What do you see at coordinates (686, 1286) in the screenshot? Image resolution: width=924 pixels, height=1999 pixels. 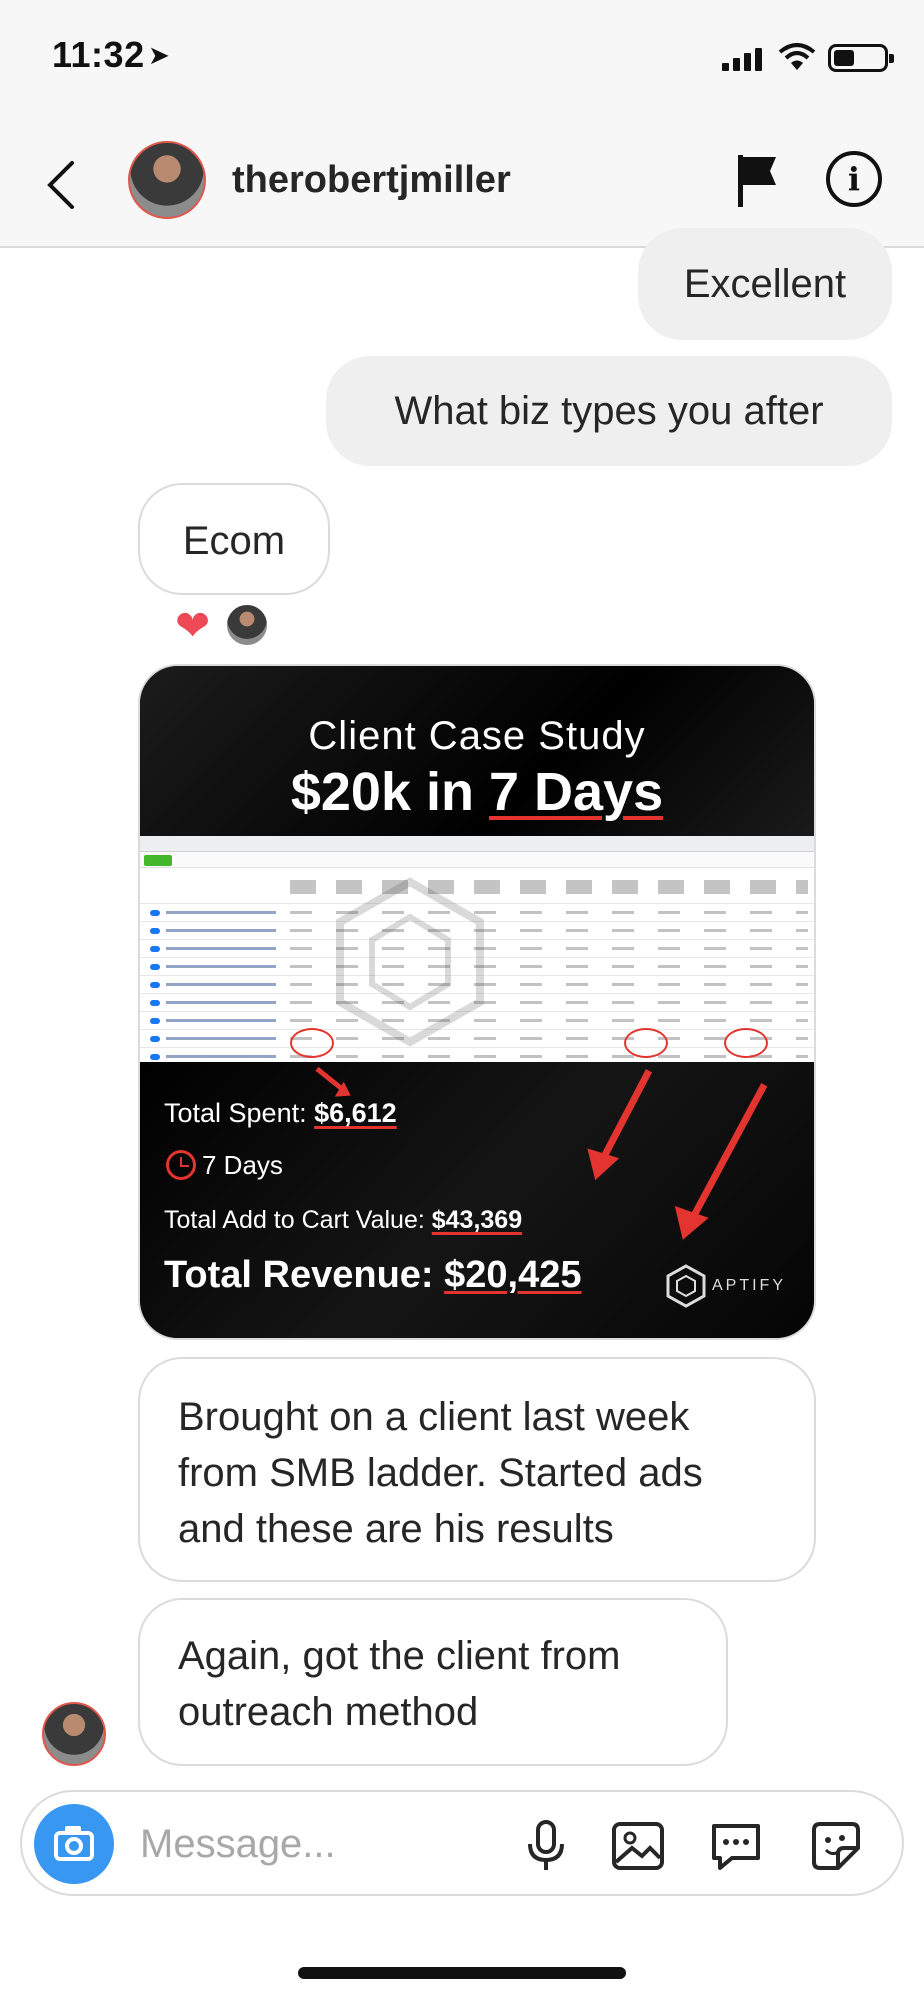 I see `brand-hexagon-icon` at bounding box center [686, 1286].